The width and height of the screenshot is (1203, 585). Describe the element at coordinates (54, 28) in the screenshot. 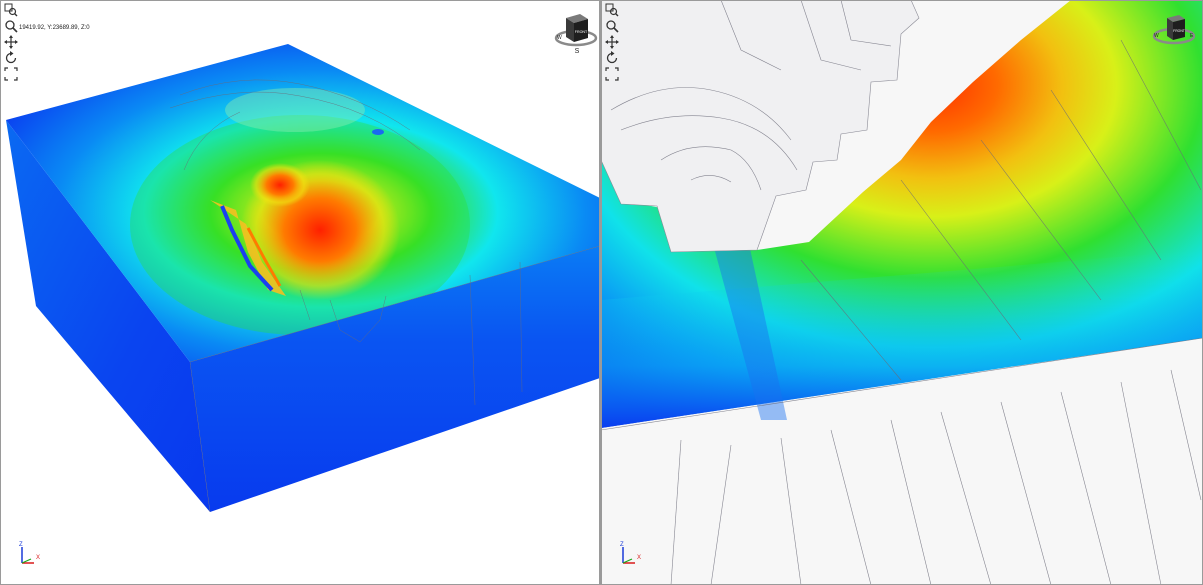

I see `cursor-coordinates: 19419.92, Y:23689.89, Z:0` at that location.